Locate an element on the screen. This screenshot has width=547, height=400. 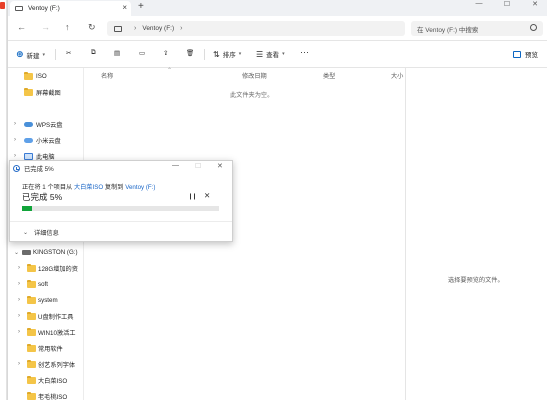
new-tab-button: + is located at coordinates (141, 6).